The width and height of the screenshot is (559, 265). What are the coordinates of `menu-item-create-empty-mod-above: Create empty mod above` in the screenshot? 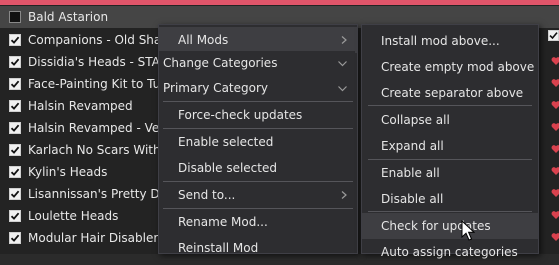 It's located at (450, 67).